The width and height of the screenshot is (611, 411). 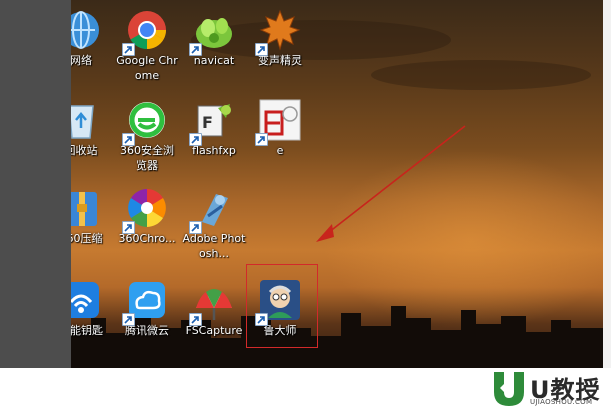 What do you see at coordinates (84, 150) in the screenshot?
I see `desktop-icon-label: 回收站` at bounding box center [84, 150].